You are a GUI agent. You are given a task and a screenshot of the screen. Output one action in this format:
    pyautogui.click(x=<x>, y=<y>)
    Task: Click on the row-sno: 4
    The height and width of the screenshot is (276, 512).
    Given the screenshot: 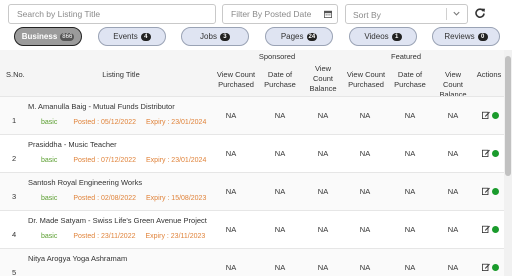 What is the action you would take?
    pyautogui.click(x=14, y=234)
    